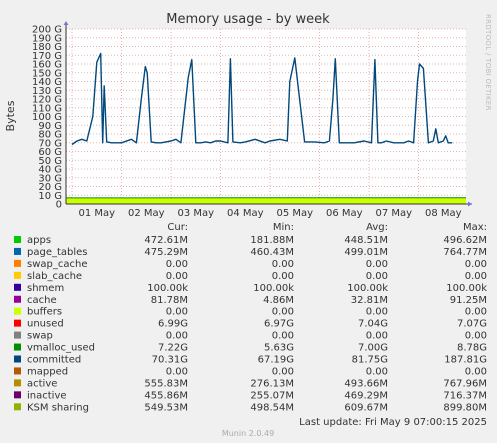 This screenshot has height=443, width=497. What do you see at coordinates (279, 324) in the screenshot?
I see `legend-value-min: 6.97G` at bounding box center [279, 324].